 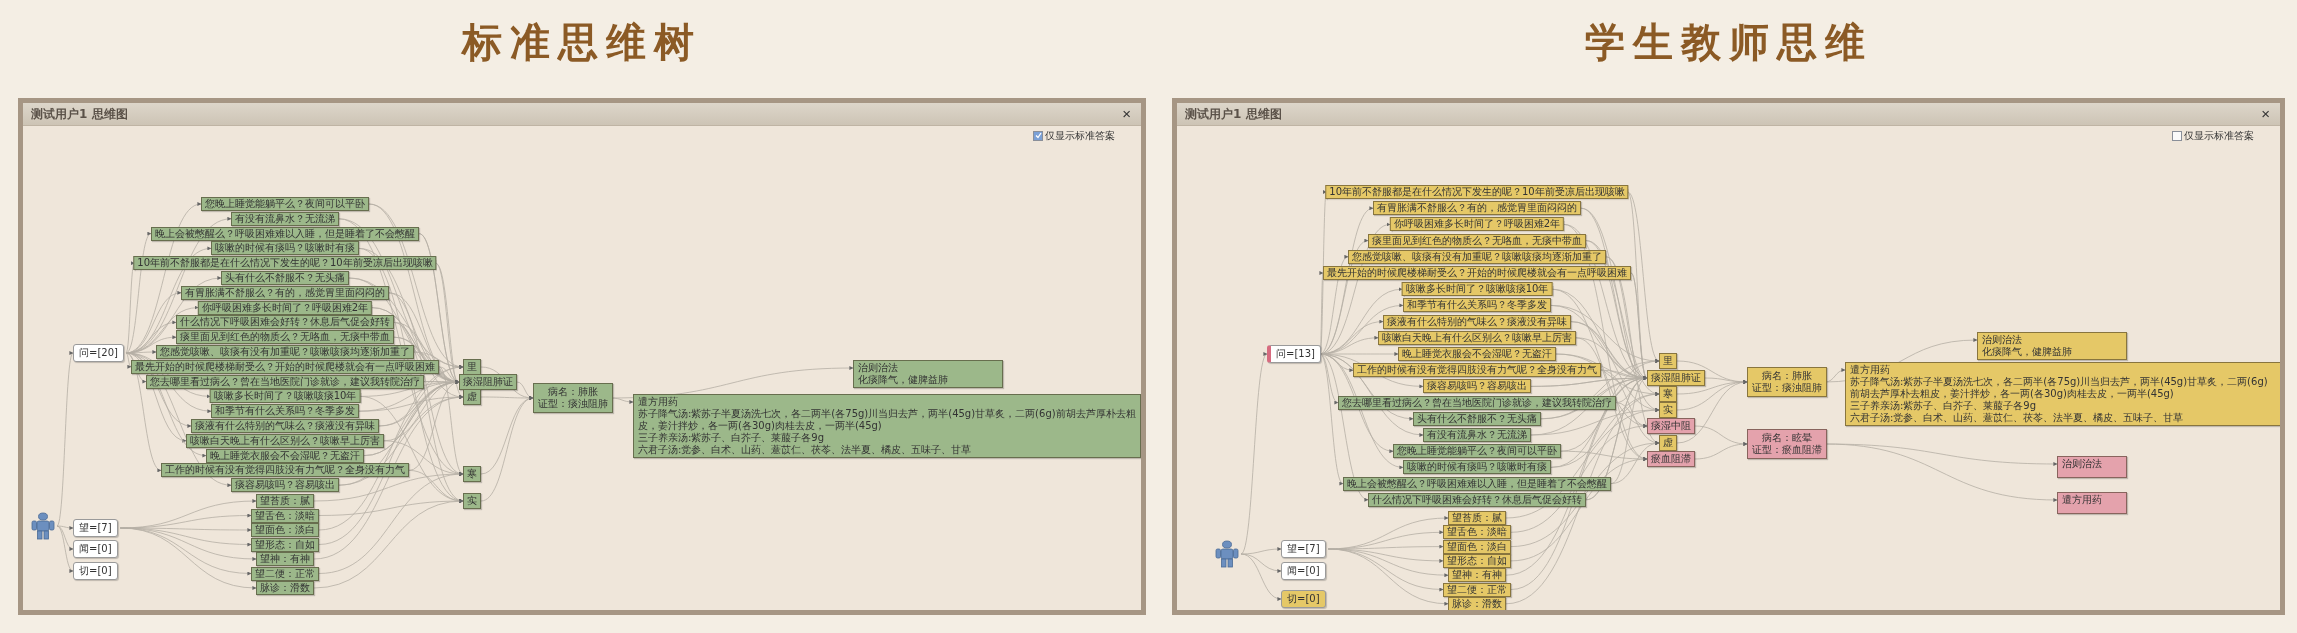 What do you see at coordinates (285, 588) in the screenshot?
I see `inspection-node: 脉诊：滑数` at bounding box center [285, 588].